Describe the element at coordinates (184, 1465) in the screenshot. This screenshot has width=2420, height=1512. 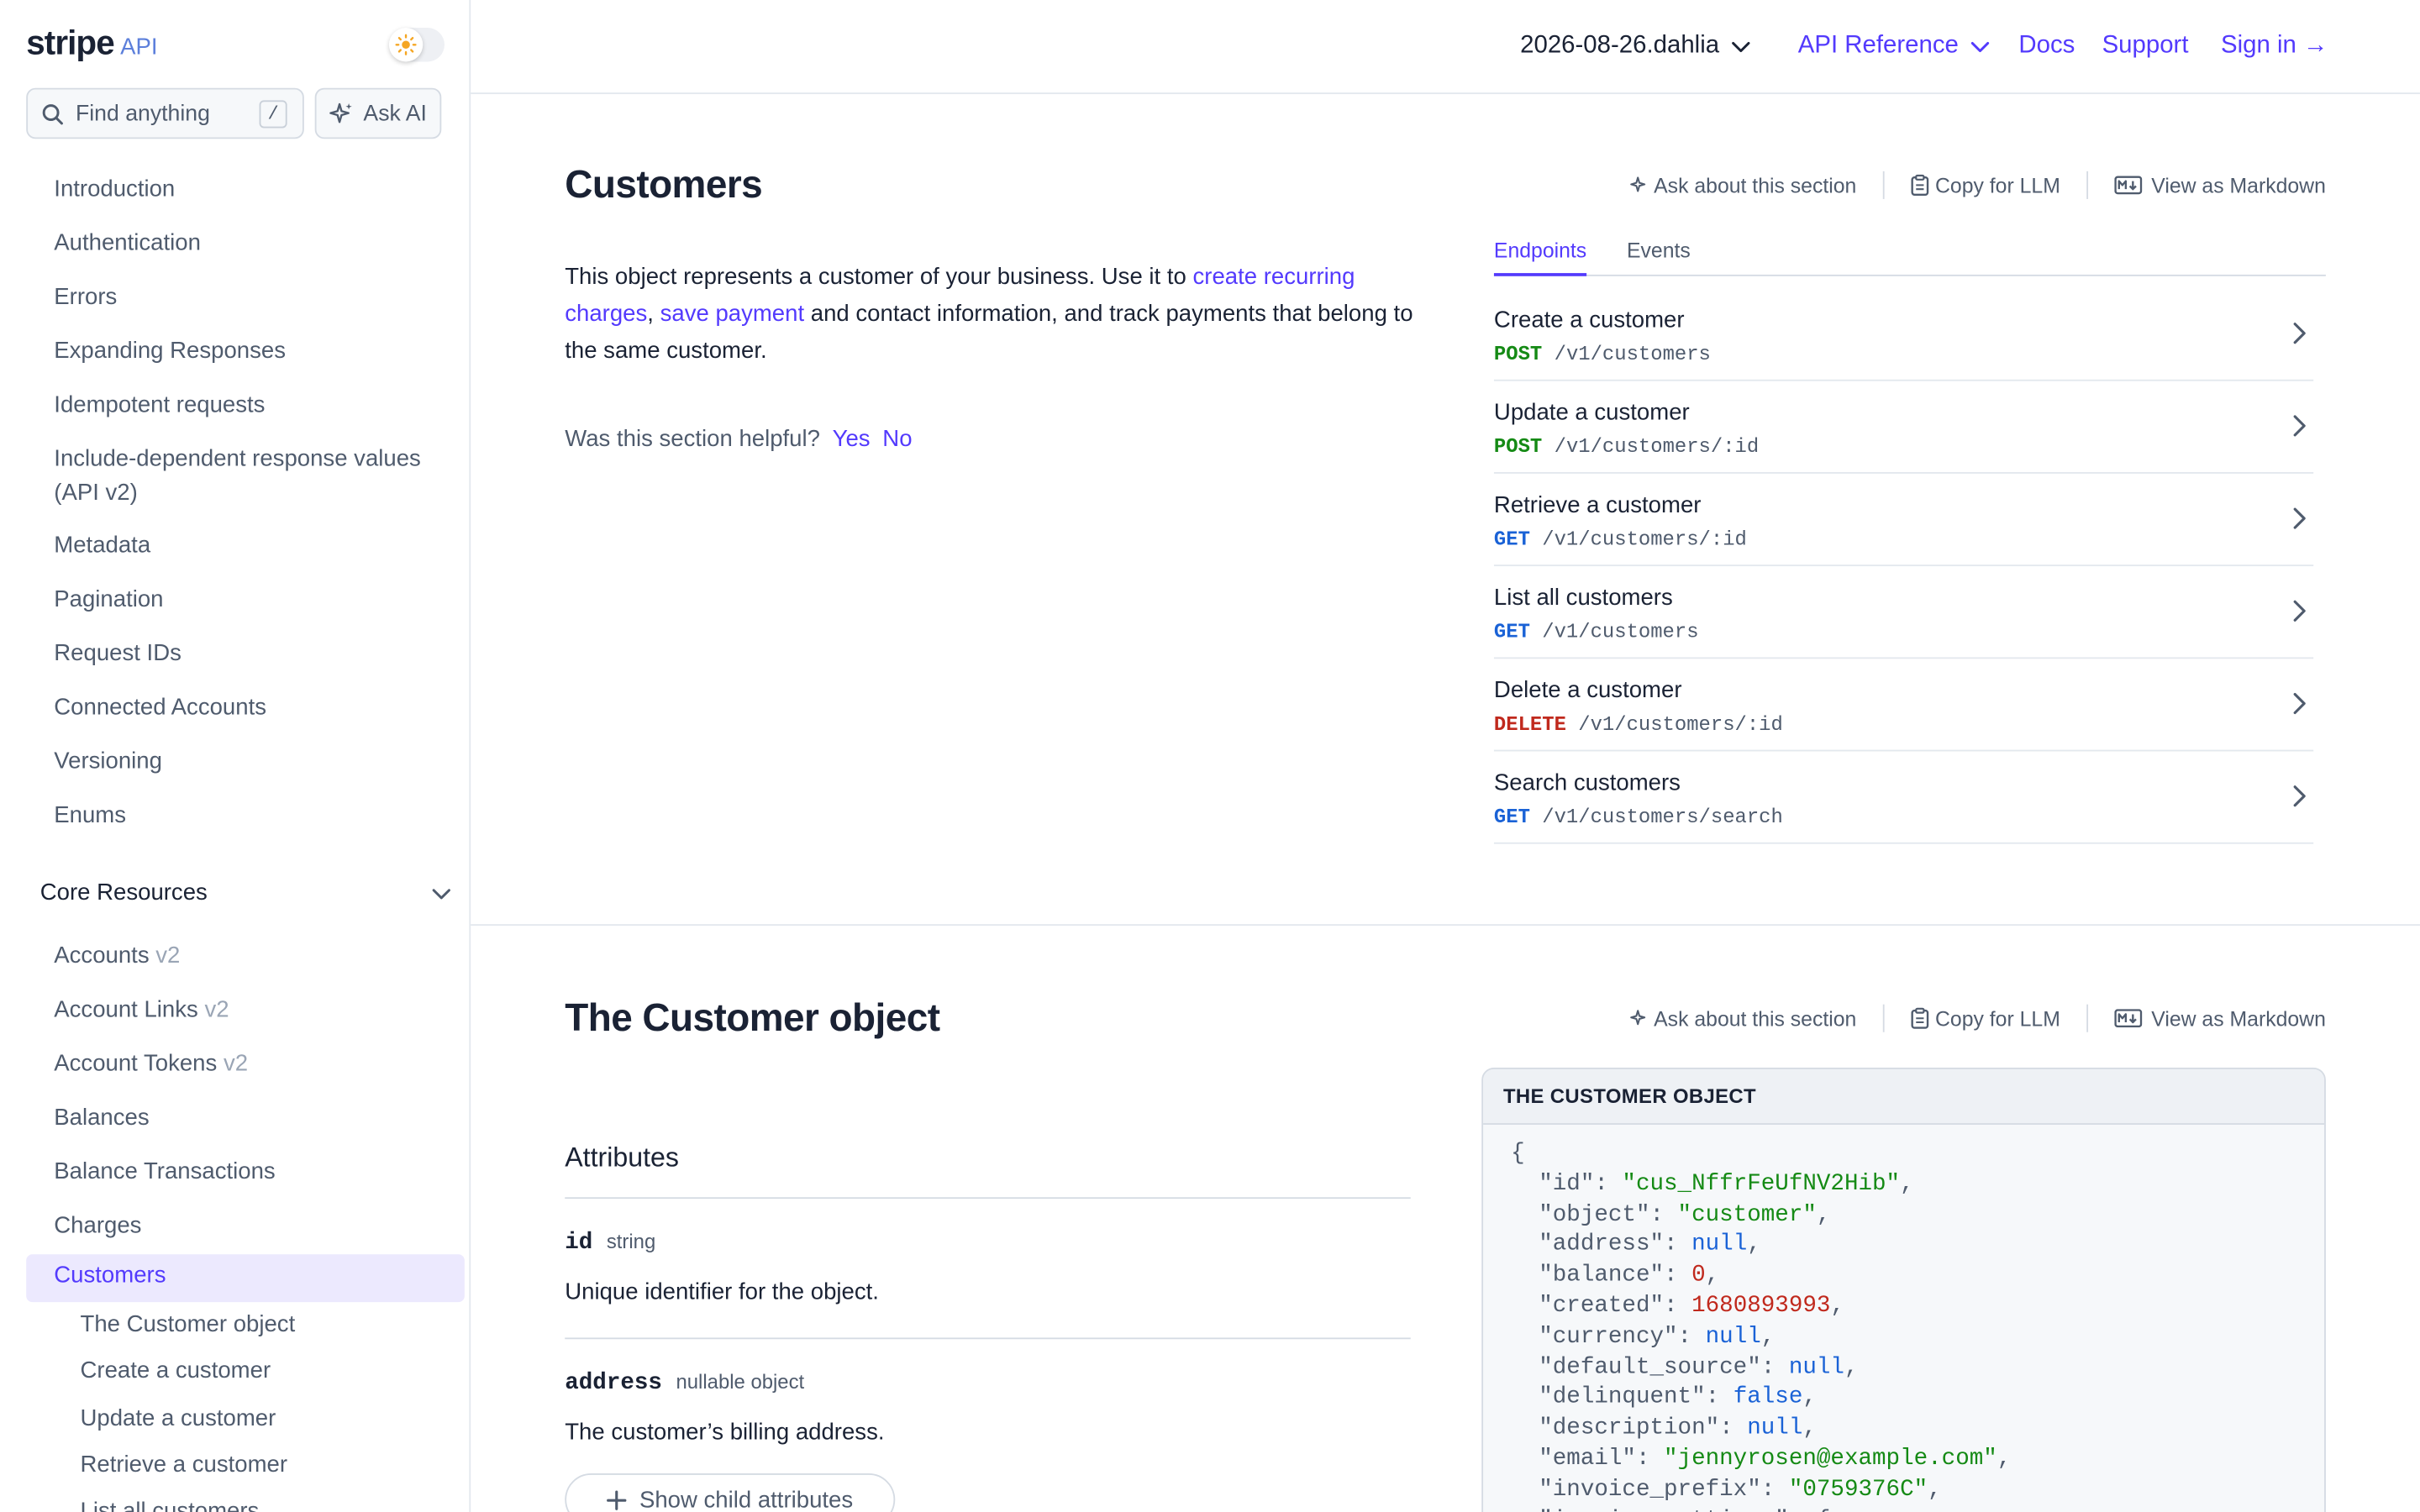
I see `sidebar-subitem-retrieve: Retrieve a customer` at that location.